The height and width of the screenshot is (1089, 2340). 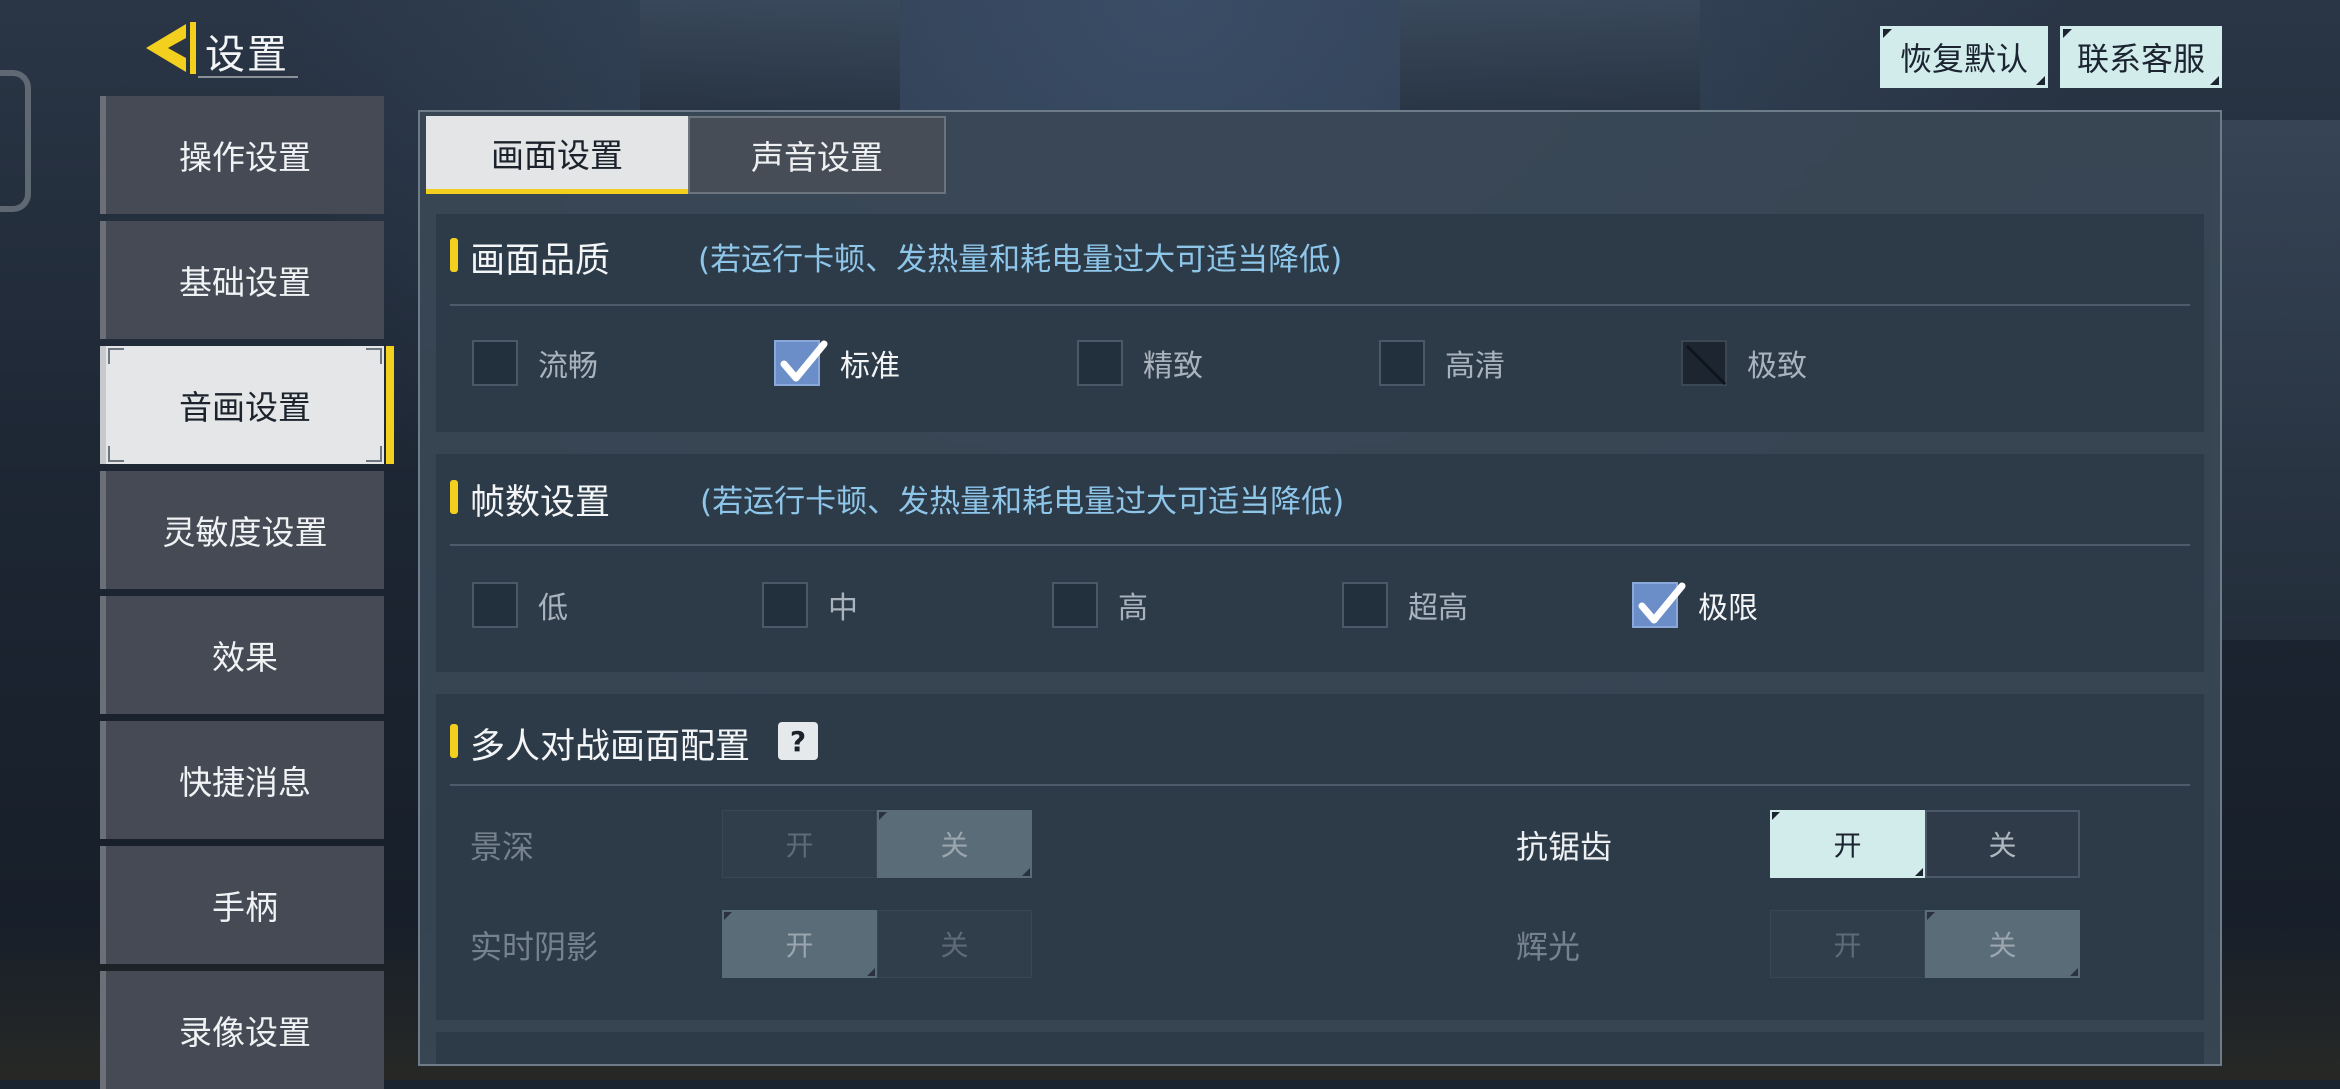 I want to click on option-label: 极致, so click(x=1777, y=366).